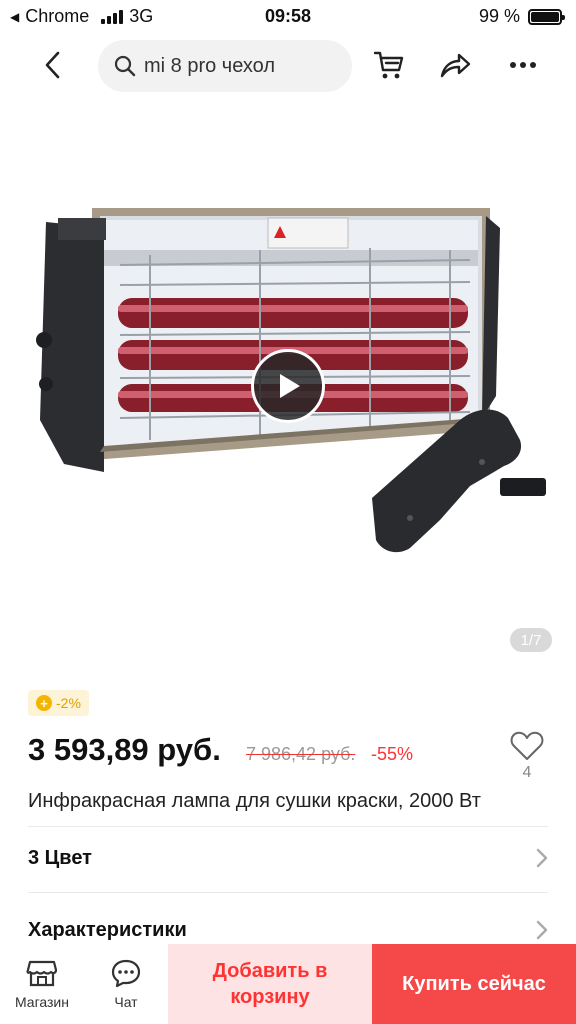 This screenshot has width=576, height=1024. Describe the element at coordinates (531, 640) in the screenshot. I see `image-counter: 1/7` at that location.